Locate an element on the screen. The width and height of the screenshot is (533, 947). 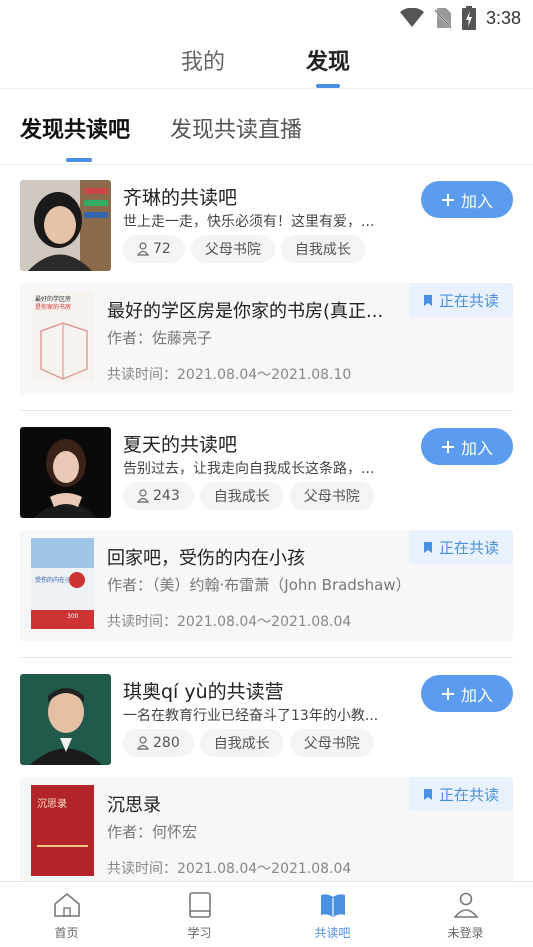
svg-text: 沉思录 is located at coordinates (52, 803).